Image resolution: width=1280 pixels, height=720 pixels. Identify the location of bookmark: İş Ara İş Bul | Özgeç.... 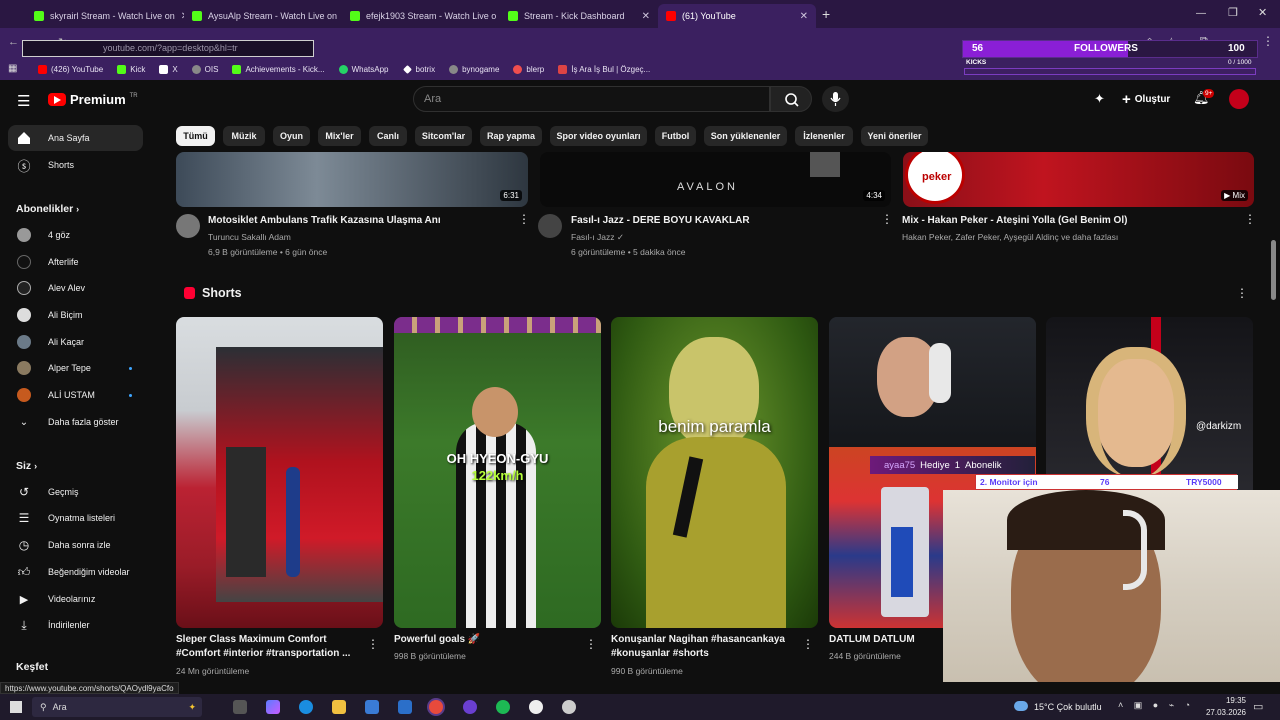
(604, 69).